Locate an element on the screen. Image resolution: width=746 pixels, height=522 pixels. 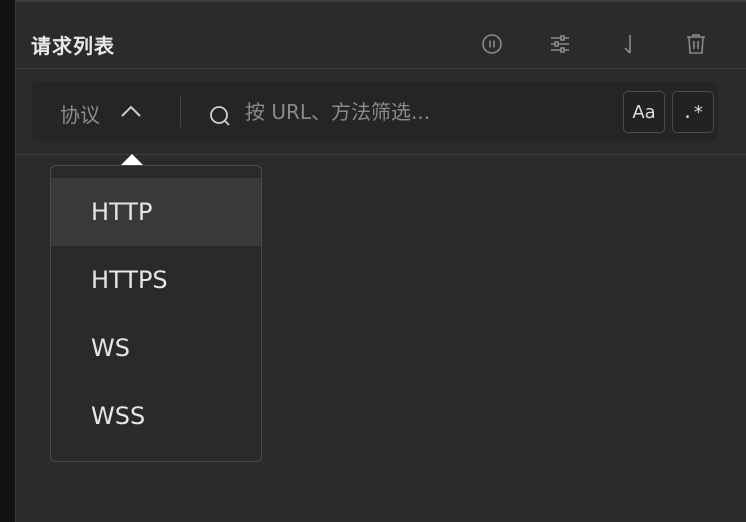
page-title: 请求列表 is located at coordinates (73, 46).